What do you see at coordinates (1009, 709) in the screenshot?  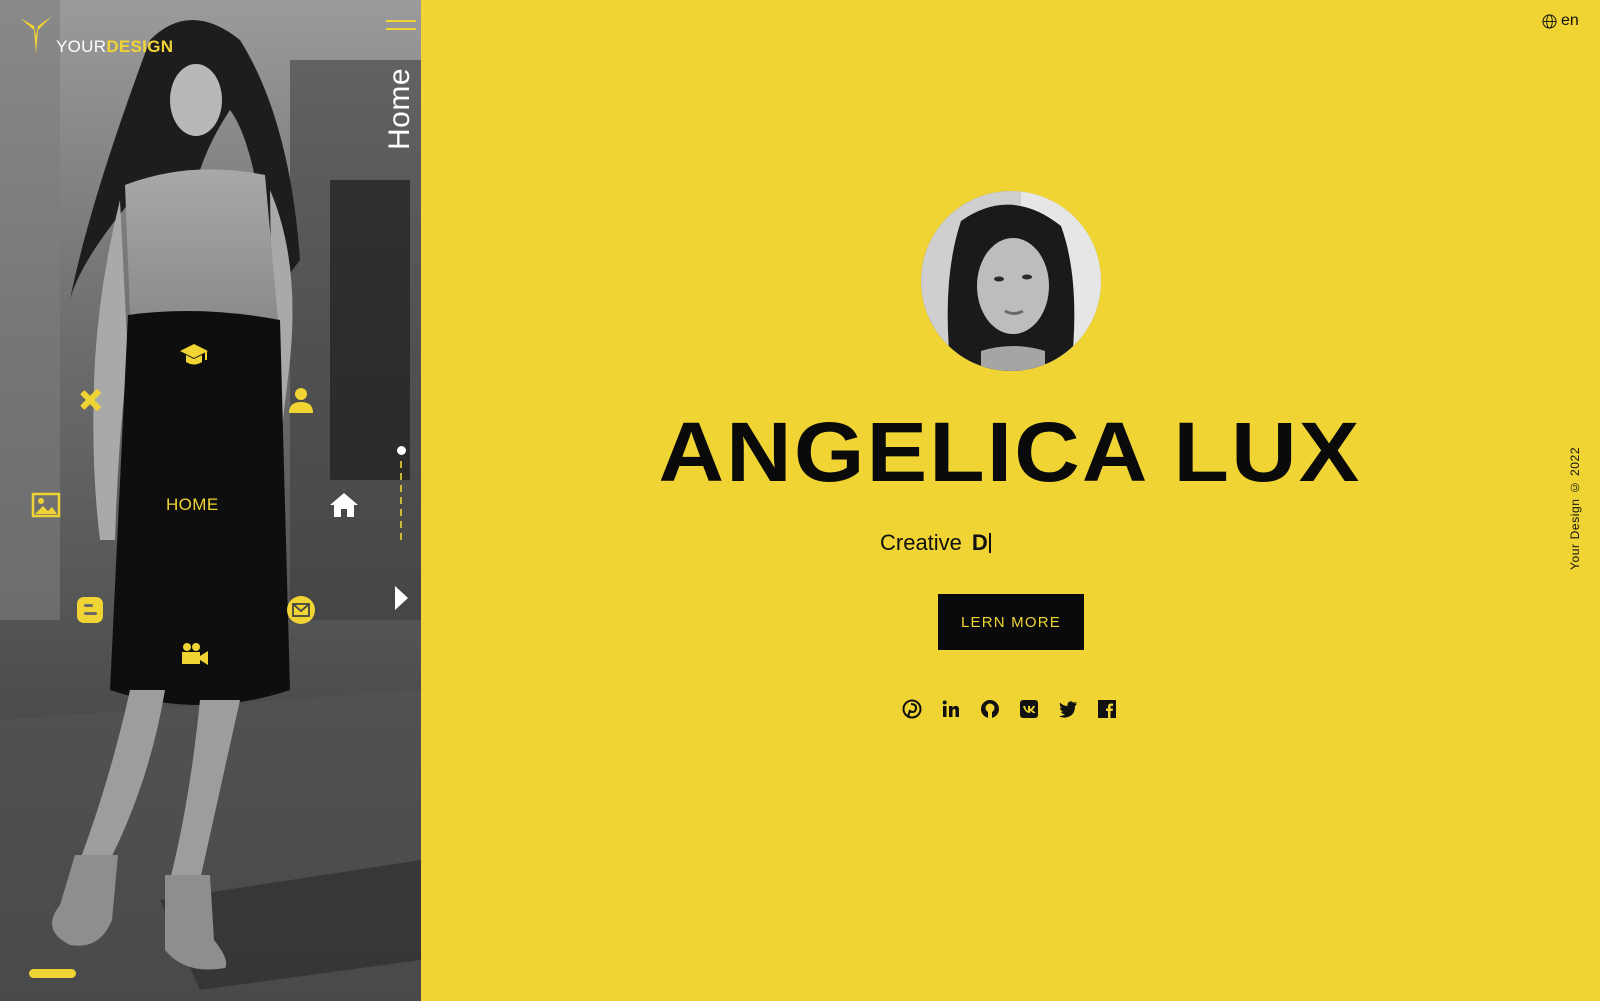 I see `social-links` at bounding box center [1009, 709].